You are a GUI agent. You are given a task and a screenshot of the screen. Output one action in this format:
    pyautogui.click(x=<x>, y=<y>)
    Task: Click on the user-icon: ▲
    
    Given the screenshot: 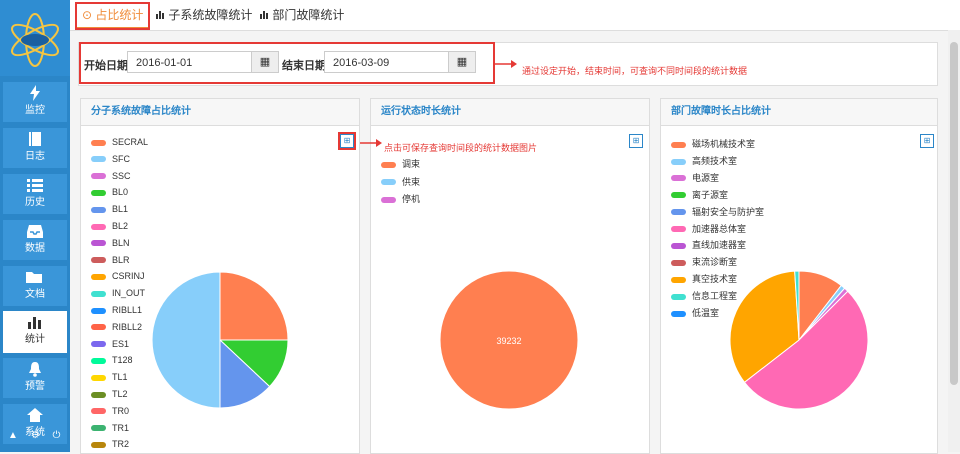 What is the action you would take?
    pyautogui.click(x=13, y=435)
    